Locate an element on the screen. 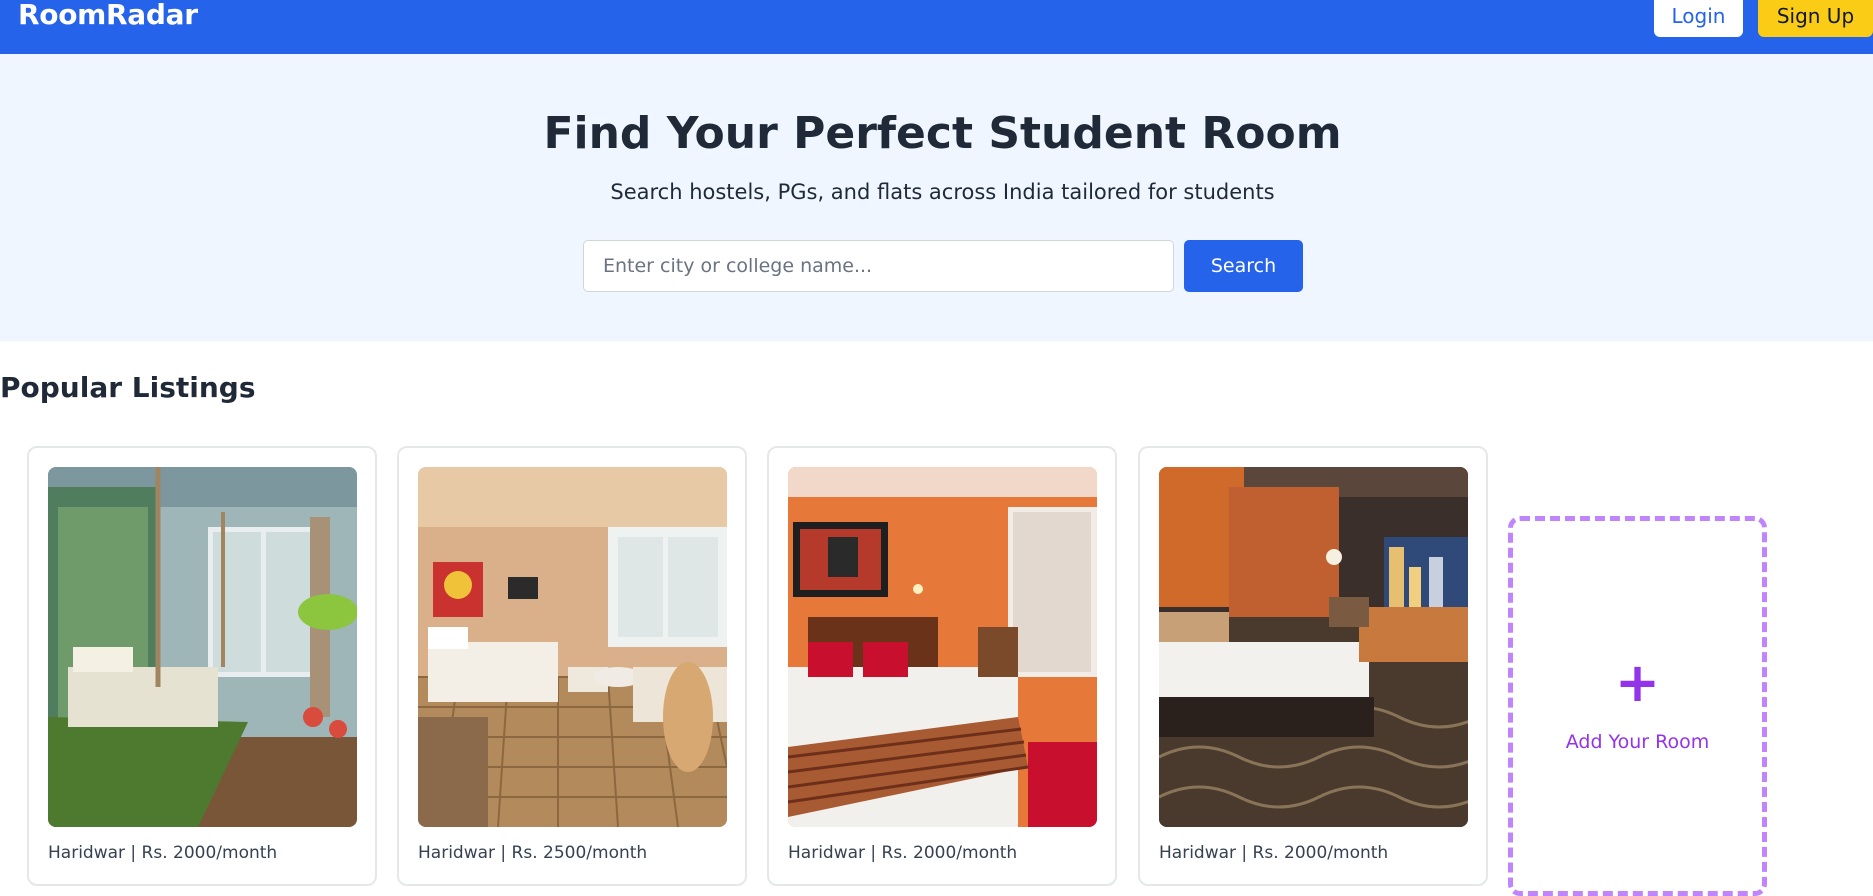 This screenshot has width=1873, height=896. navbar: RoomRadar Login Sign Up is located at coordinates (936, 27).